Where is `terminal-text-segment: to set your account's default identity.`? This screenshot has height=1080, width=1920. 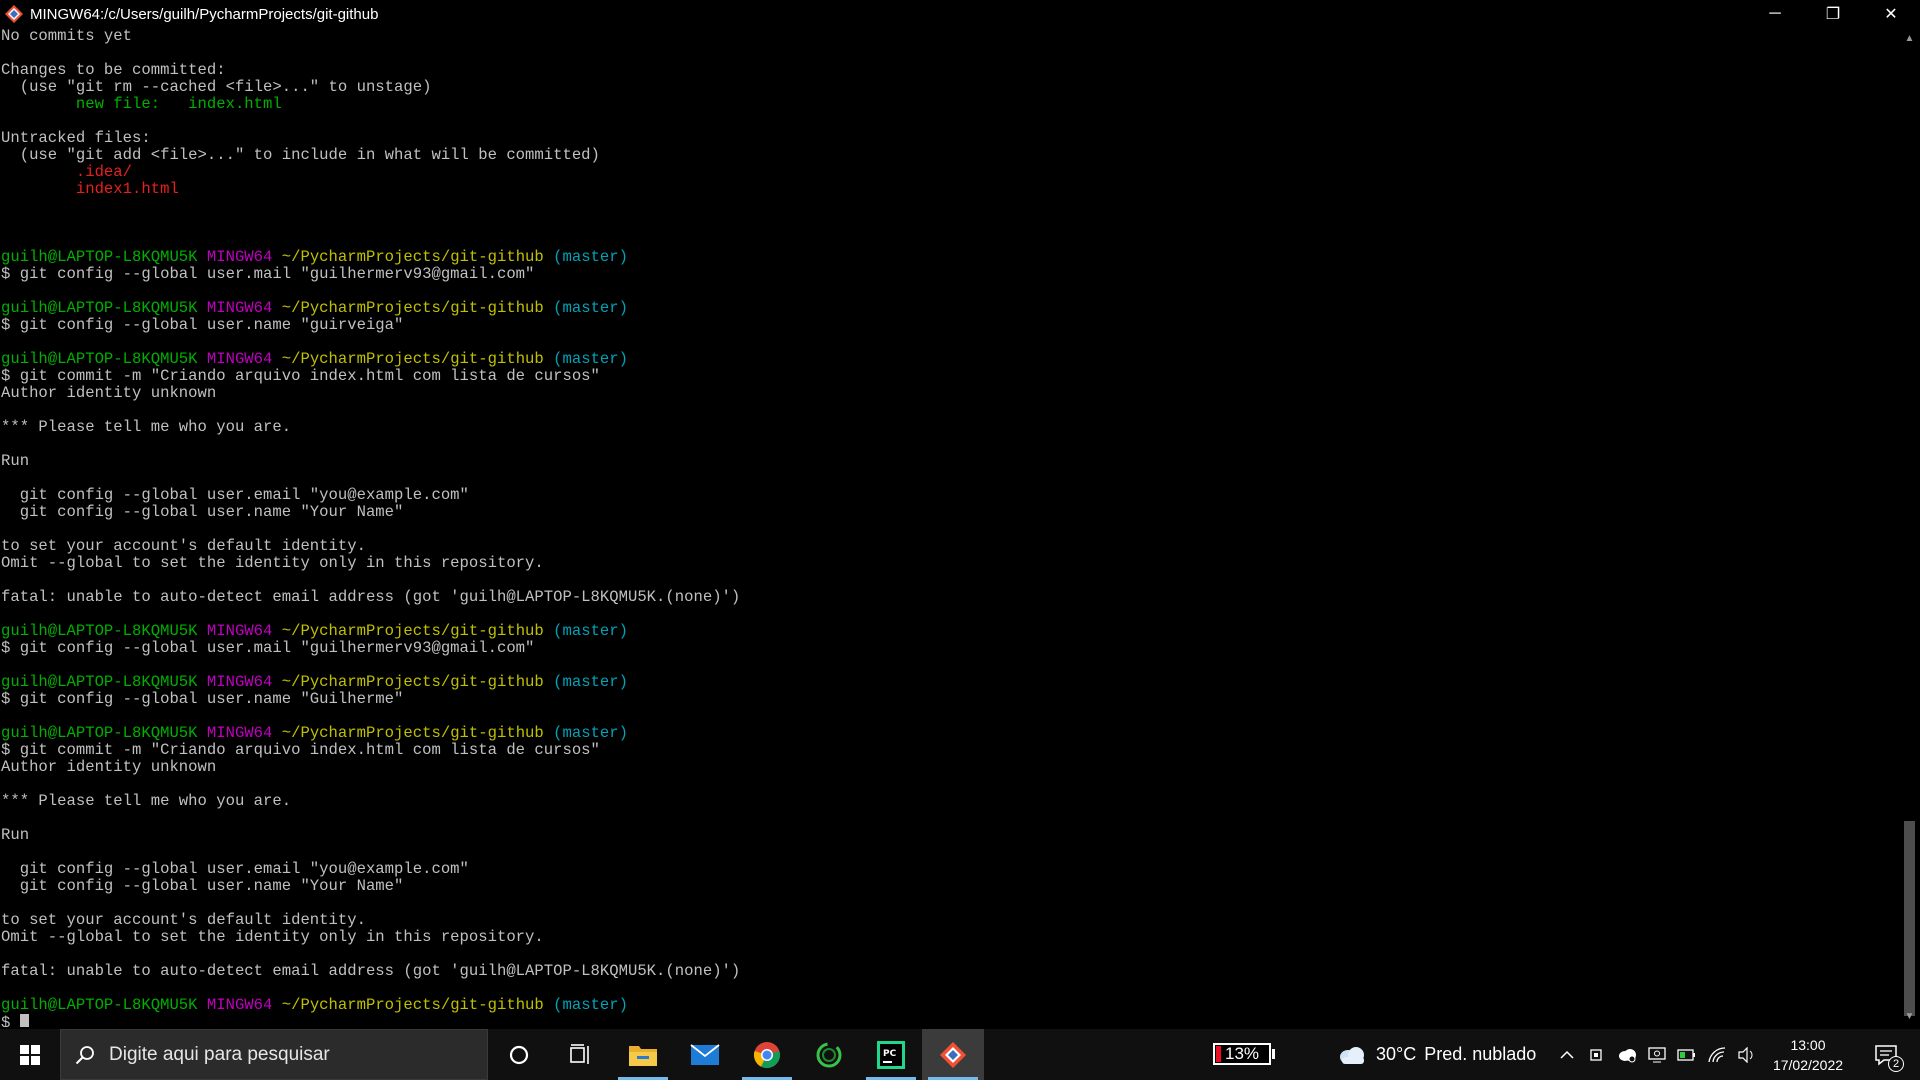 terminal-text-segment: to set your account's default identity. is located at coordinates (183, 546).